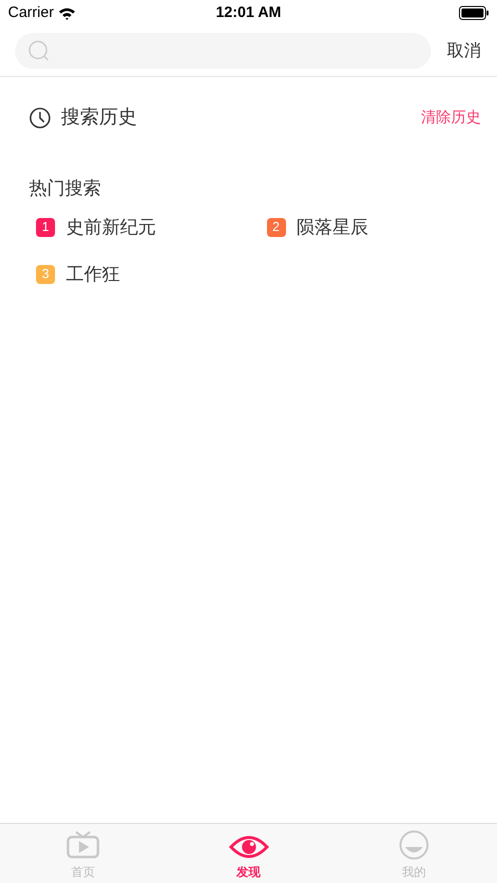 The image size is (497, 883). What do you see at coordinates (40, 118) in the screenshot?
I see `clock-icon` at bounding box center [40, 118].